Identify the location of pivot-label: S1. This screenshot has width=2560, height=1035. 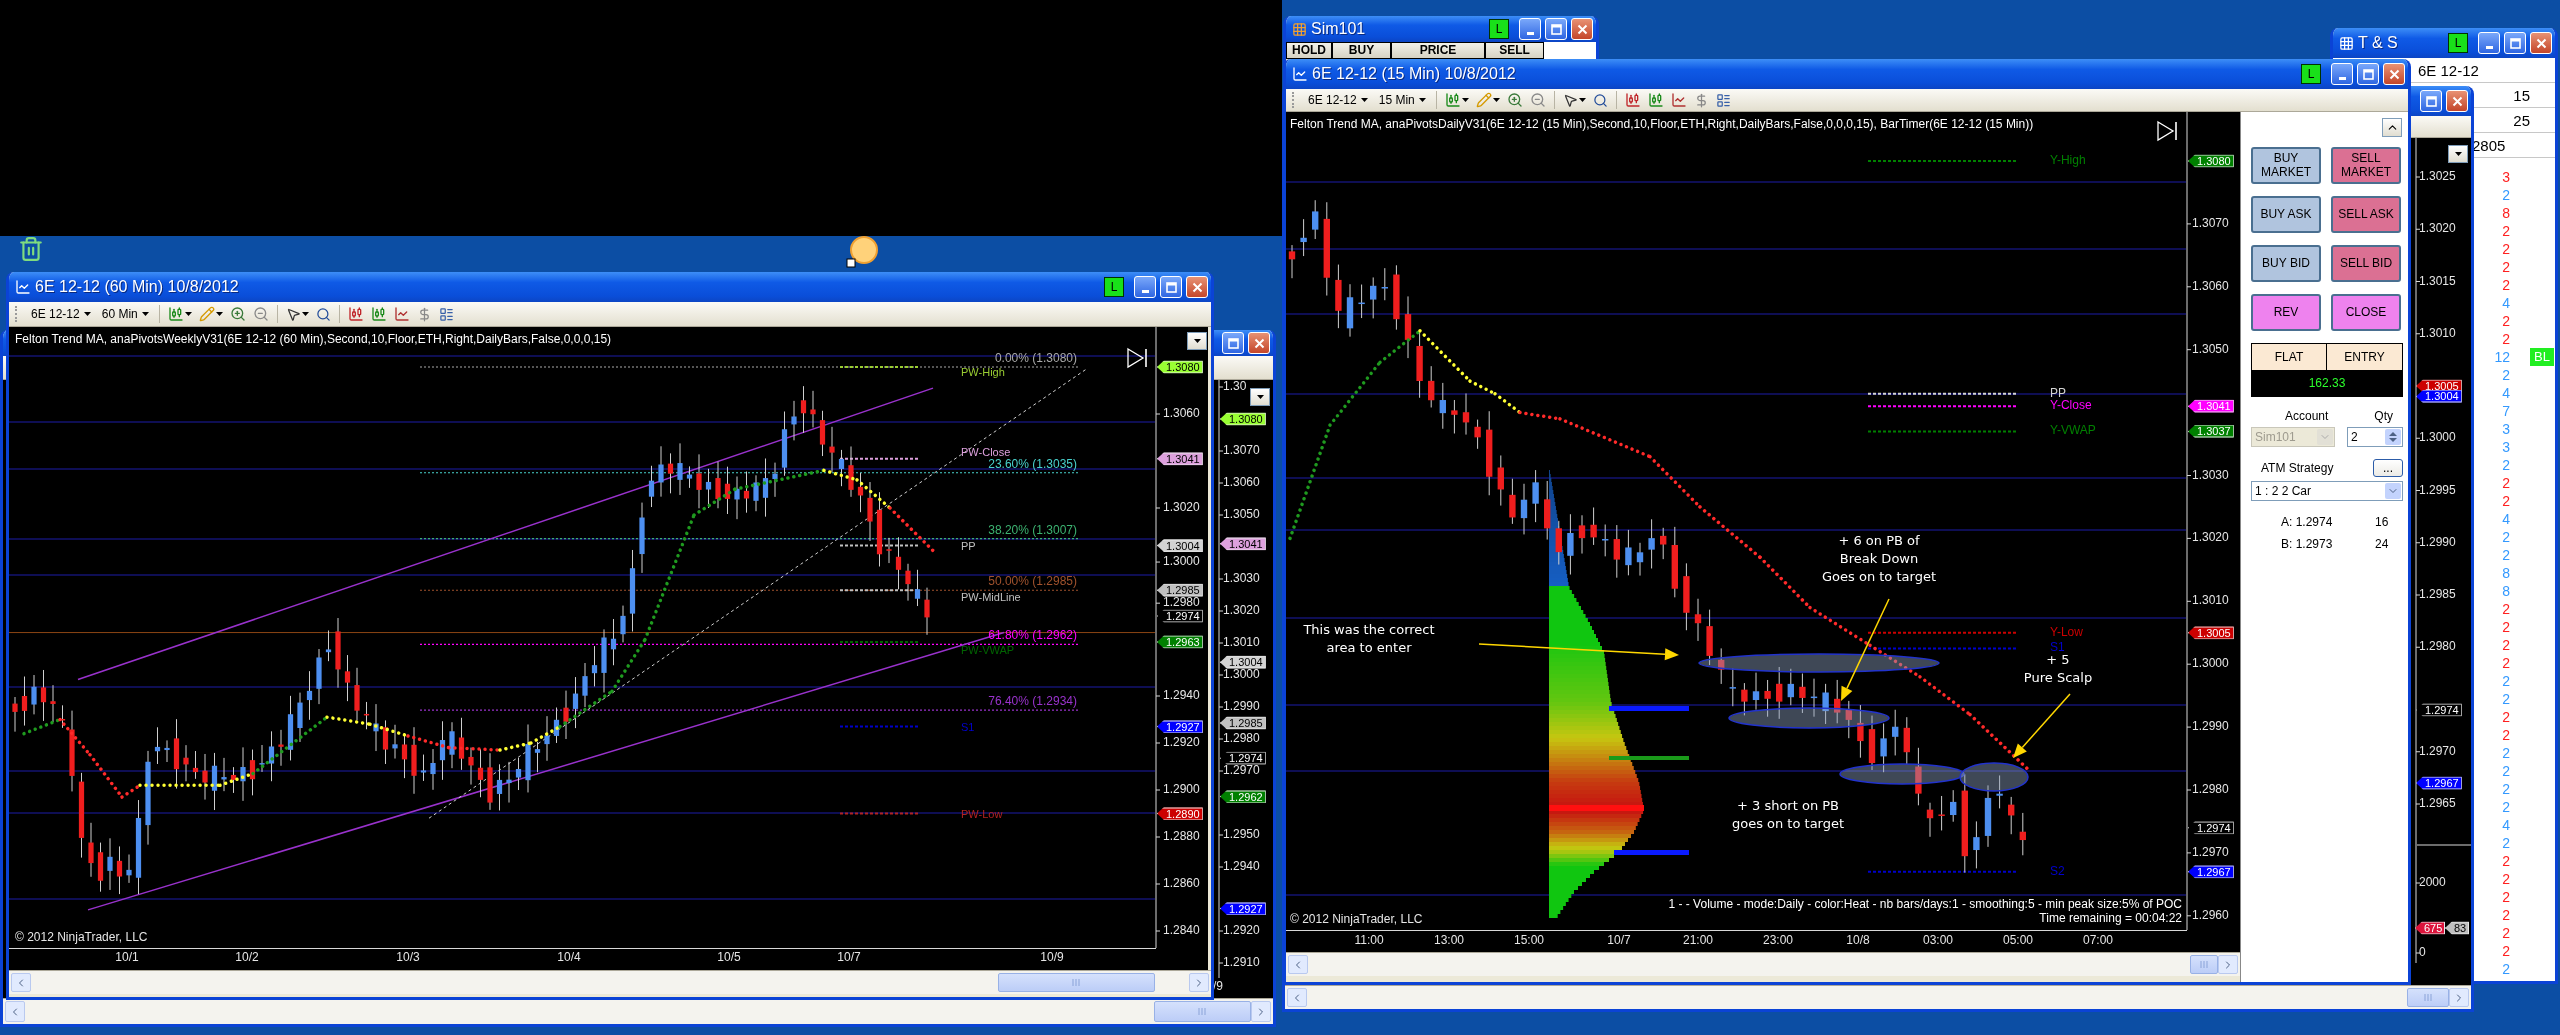
(968, 726).